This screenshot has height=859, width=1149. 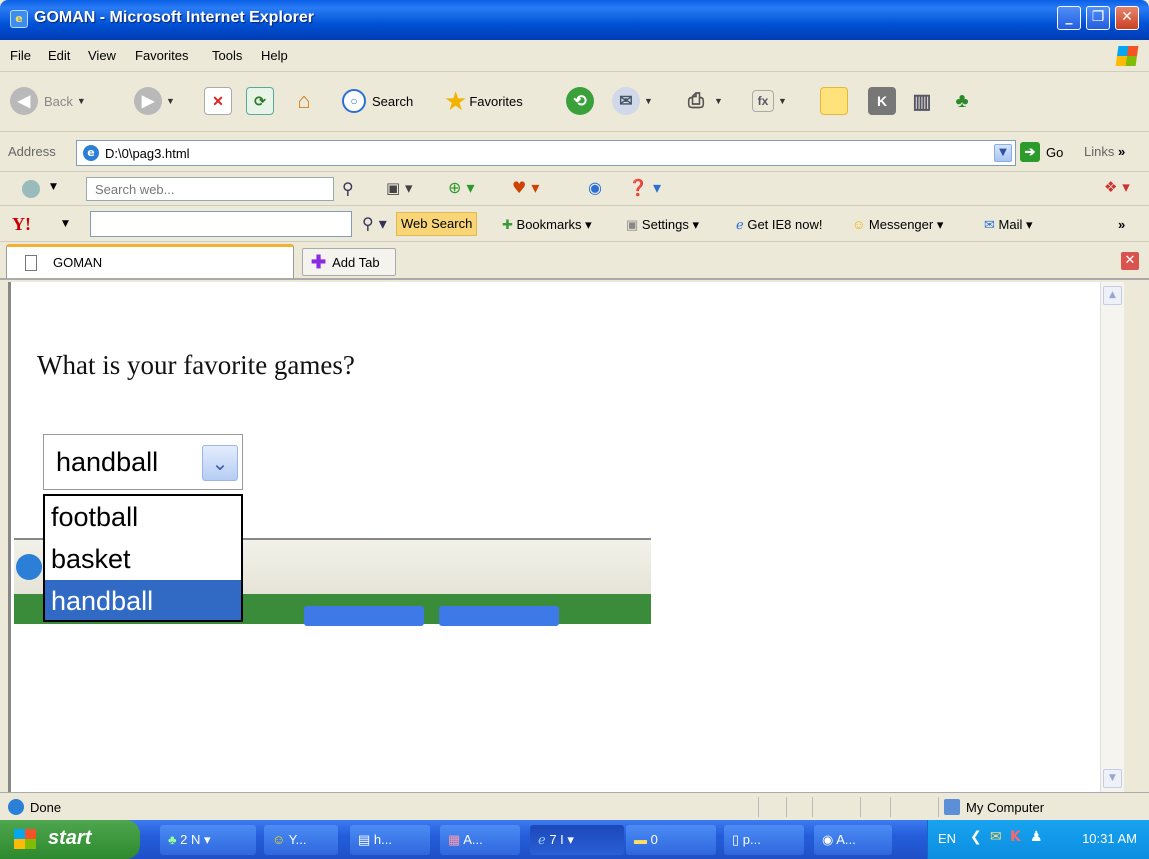 What do you see at coordinates (1098, 18) in the screenshot?
I see `maximize-button: ❐` at bounding box center [1098, 18].